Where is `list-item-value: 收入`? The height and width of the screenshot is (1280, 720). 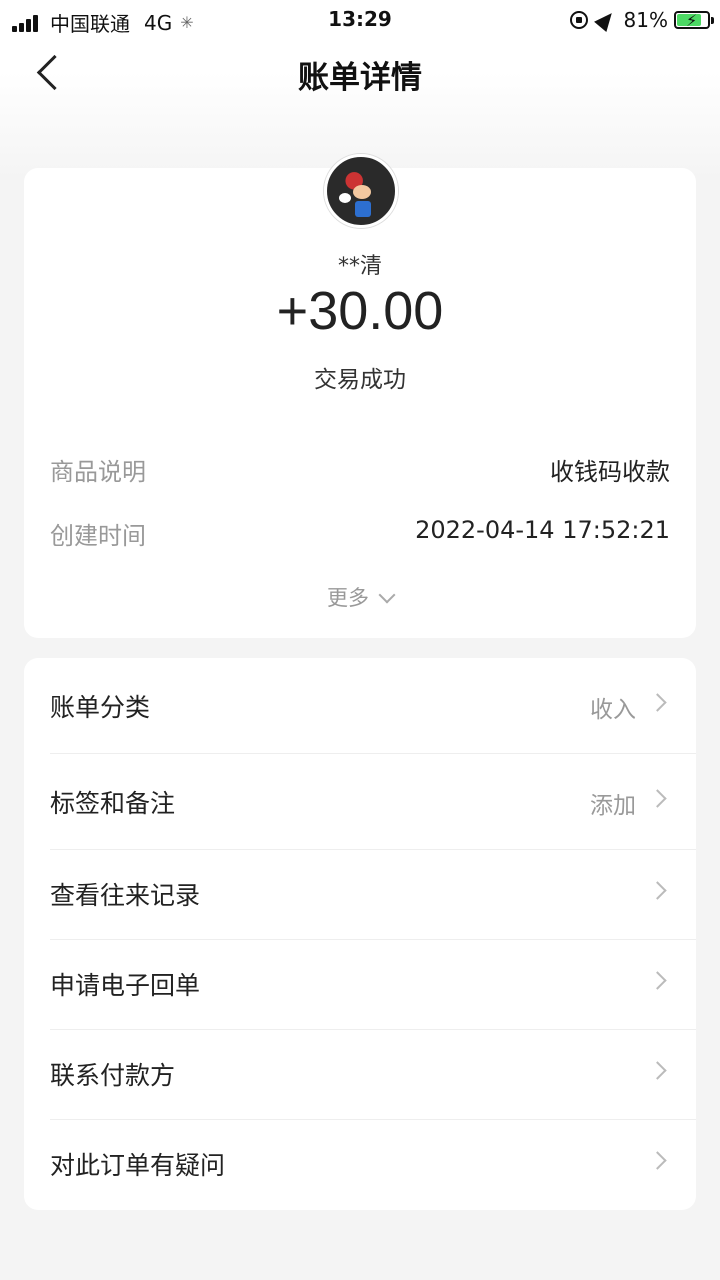 list-item-value: 收入 is located at coordinates (613, 710).